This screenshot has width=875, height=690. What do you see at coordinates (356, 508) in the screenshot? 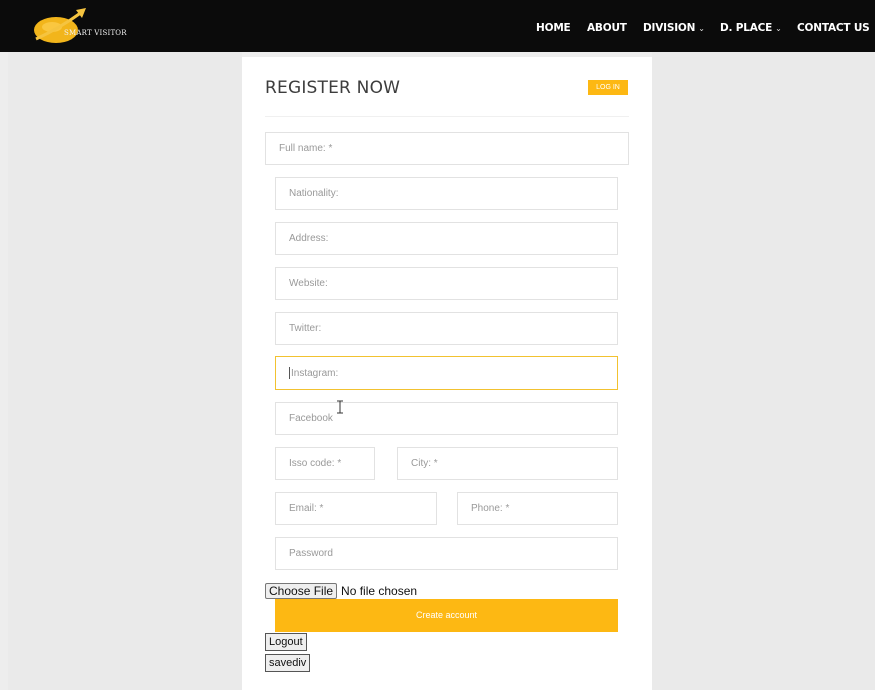
I see `email-input: Email: *` at bounding box center [356, 508].